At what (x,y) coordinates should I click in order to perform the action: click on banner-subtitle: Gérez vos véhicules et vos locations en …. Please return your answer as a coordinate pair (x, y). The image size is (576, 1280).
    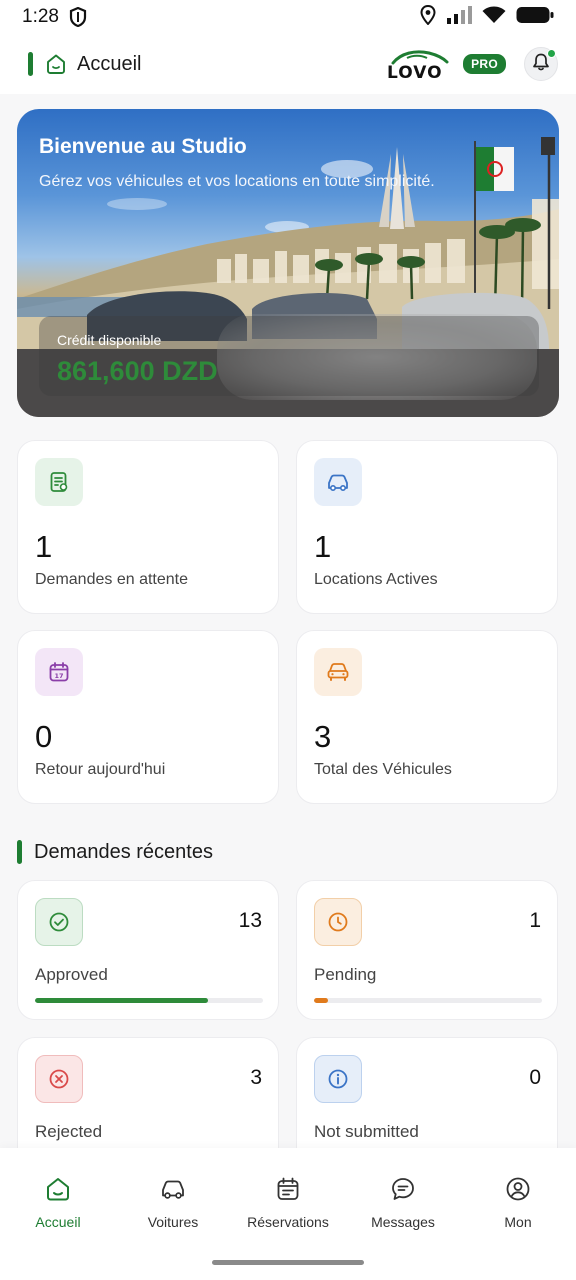
    Looking at the image, I should click on (237, 181).